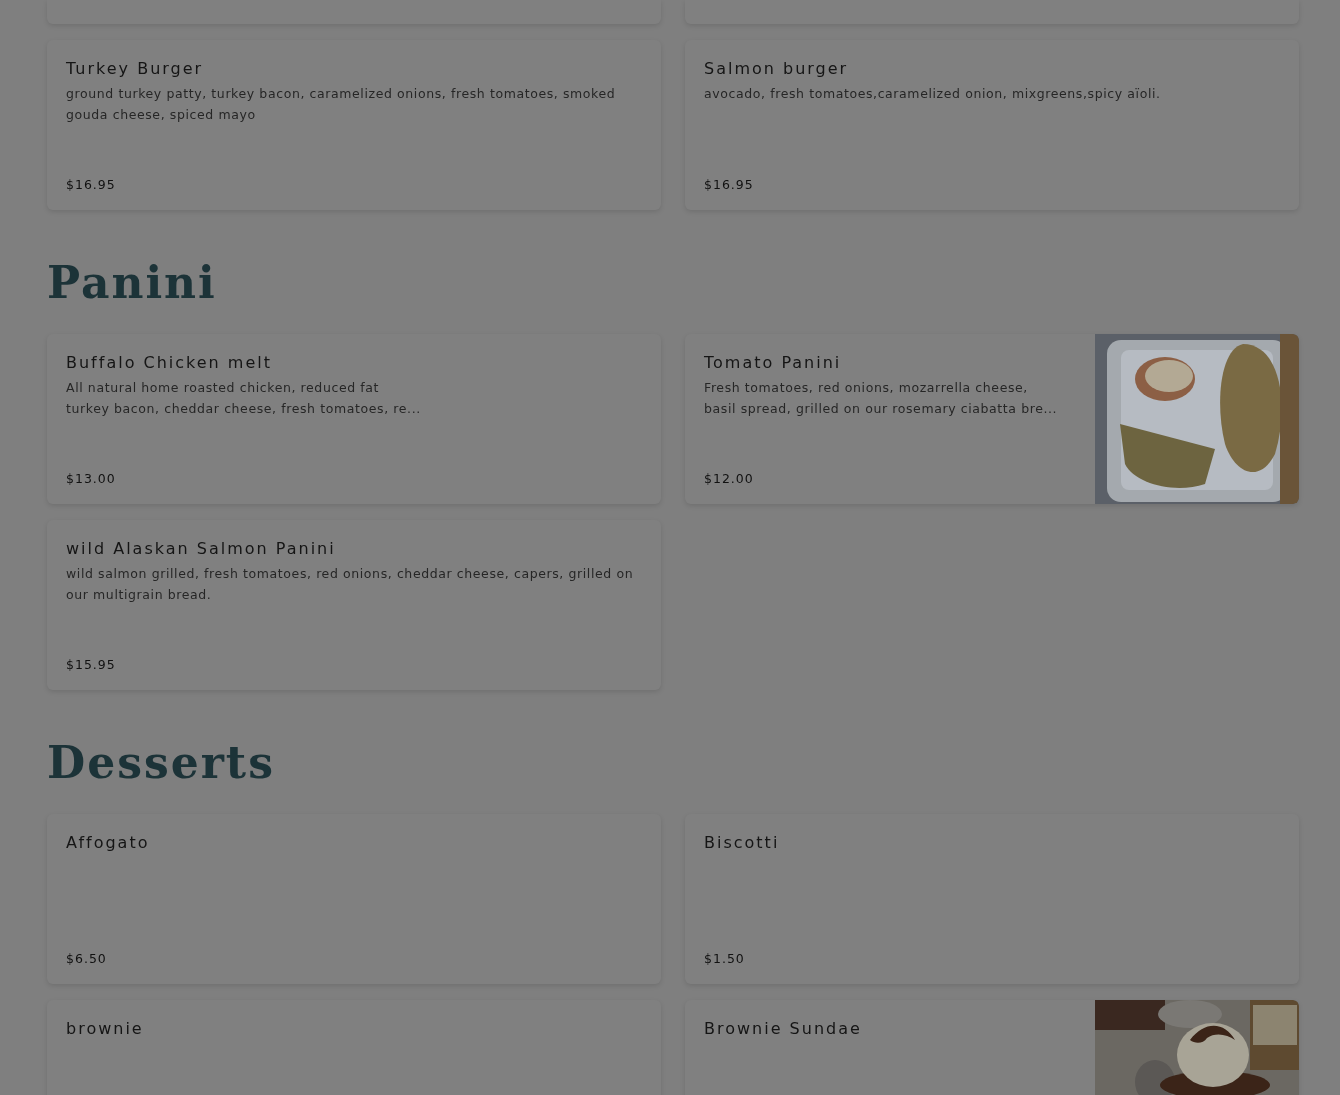 The width and height of the screenshot is (1340, 1095). I want to click on item-name: Buffalo Chicken melt, so click(169, 363).